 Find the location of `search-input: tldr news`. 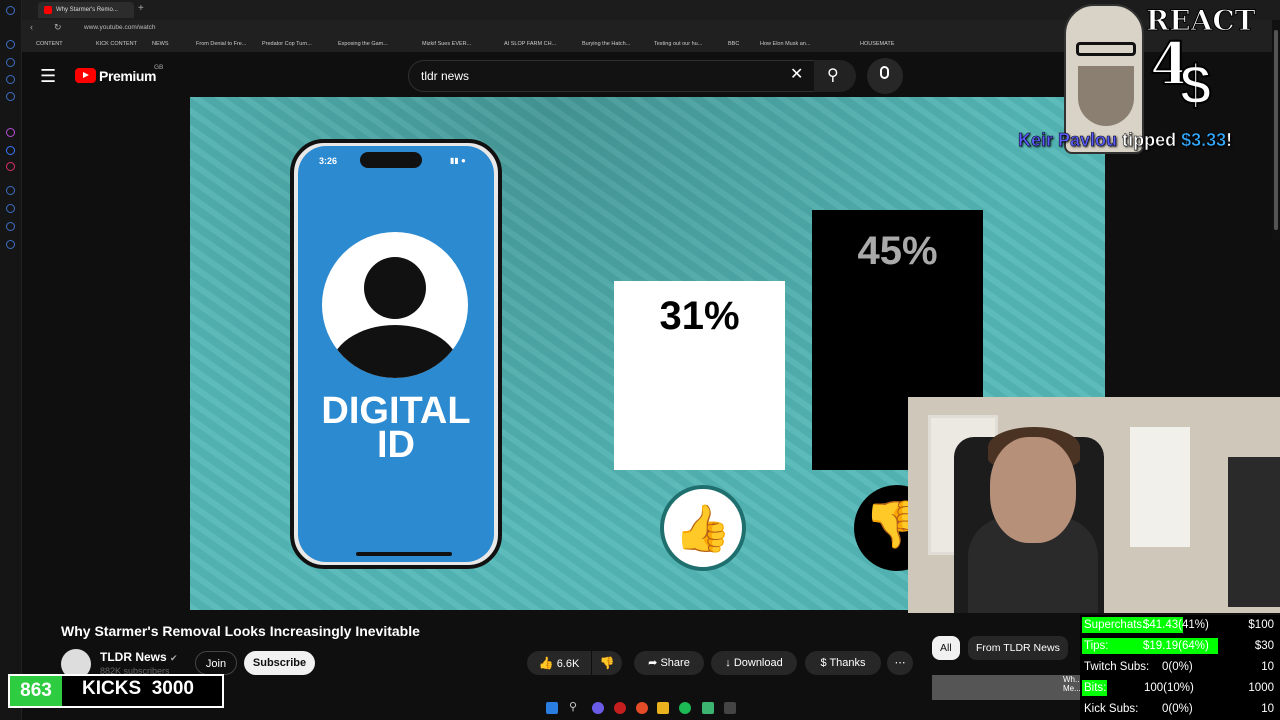

search-input: tldr news is located at coordinates (613, 76).